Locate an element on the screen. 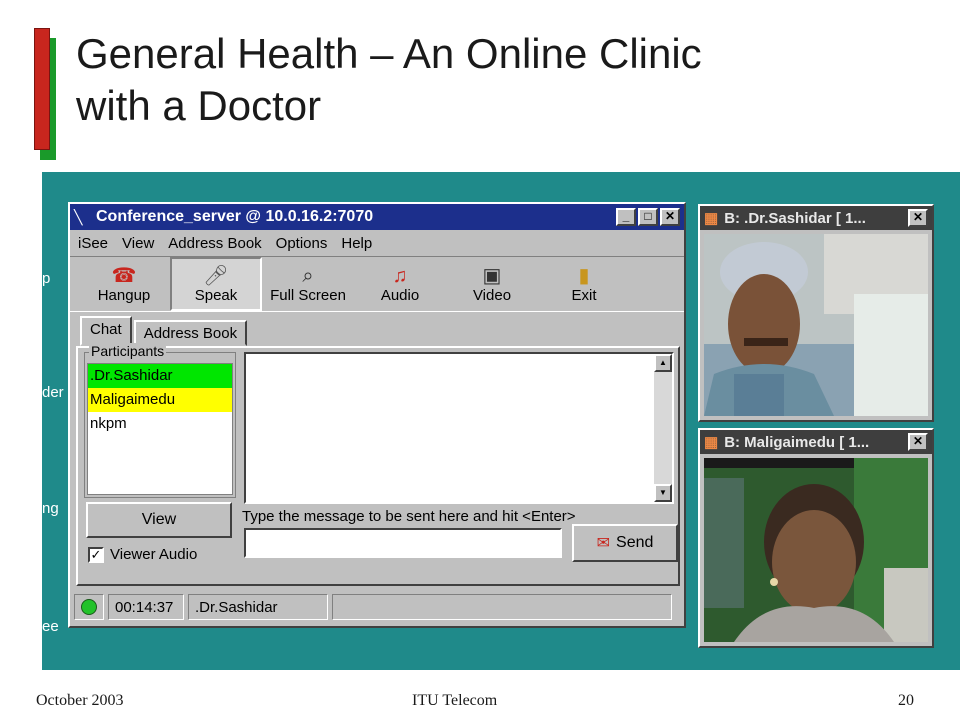 This screenshot has width=960, height=720. participant-item: .Dr.Sashidar is located at coordinates (160, 376).